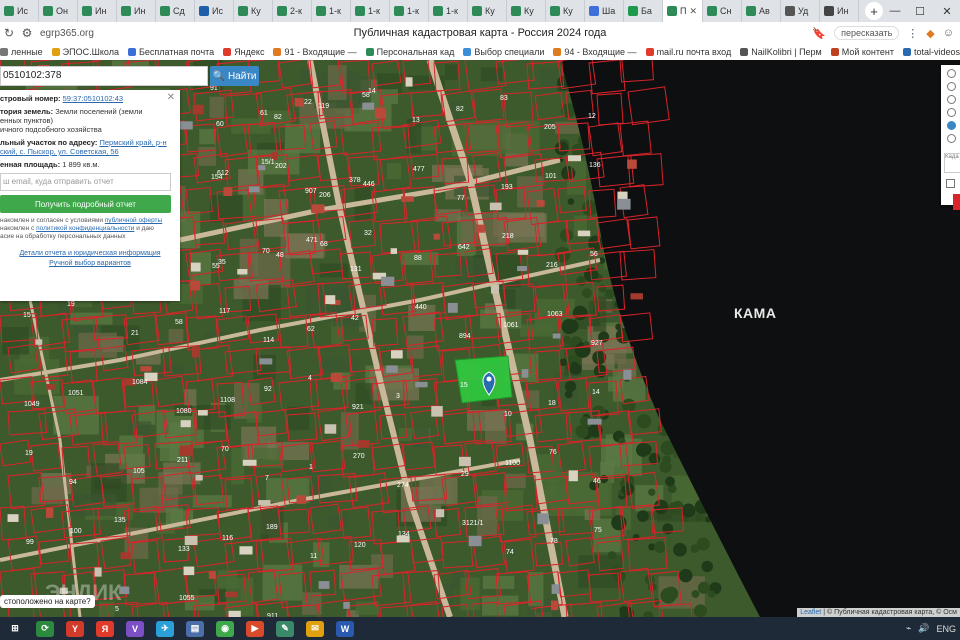  I want to click on taskbar-app-icon: ▤, so click(195, 628).